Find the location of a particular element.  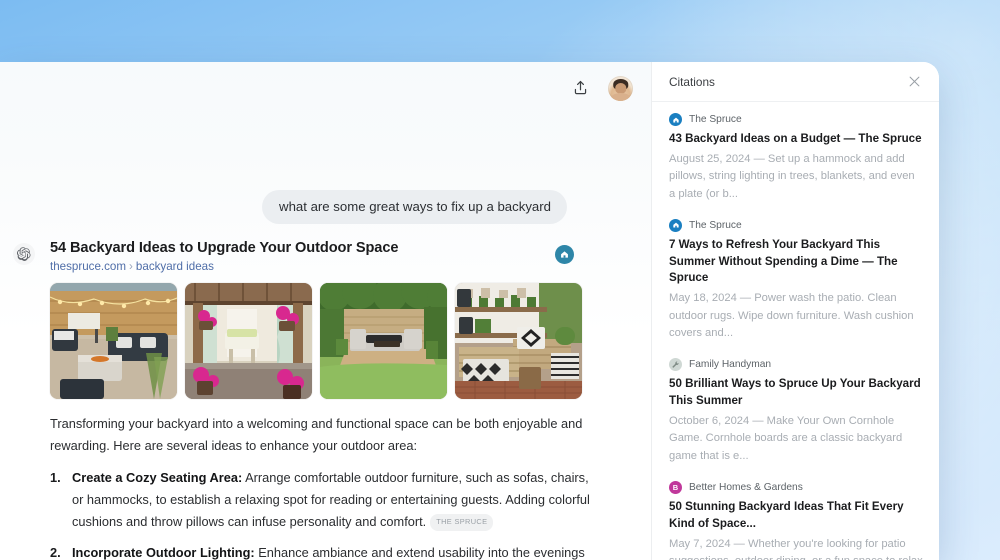

the-spruce-house-icon is located at coordinates (564, 254).